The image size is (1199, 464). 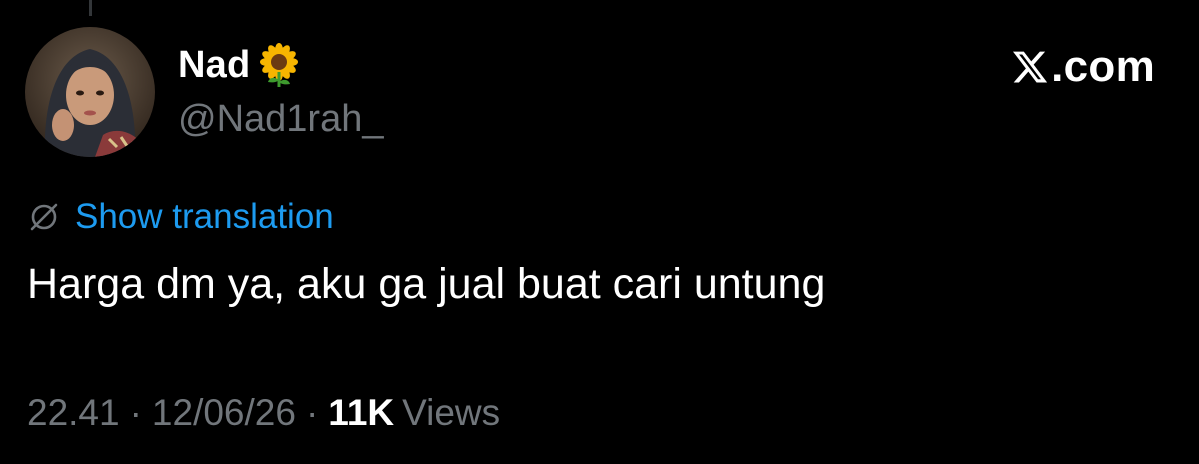 I want to click on show-translation-row: Show translation, so click(x=180, y=217).